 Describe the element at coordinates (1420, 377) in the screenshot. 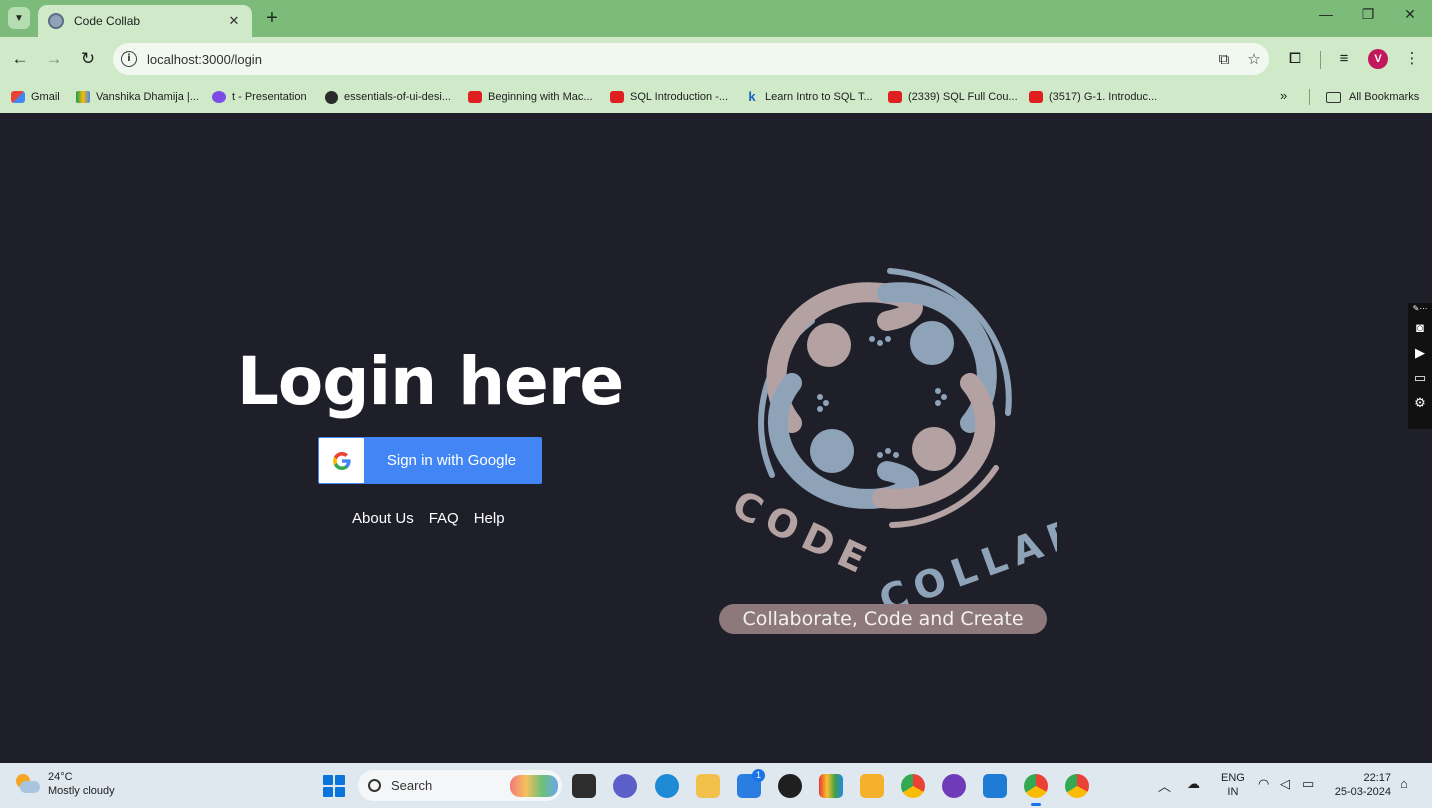

I see `window-capture-icon: ▭` at that location.